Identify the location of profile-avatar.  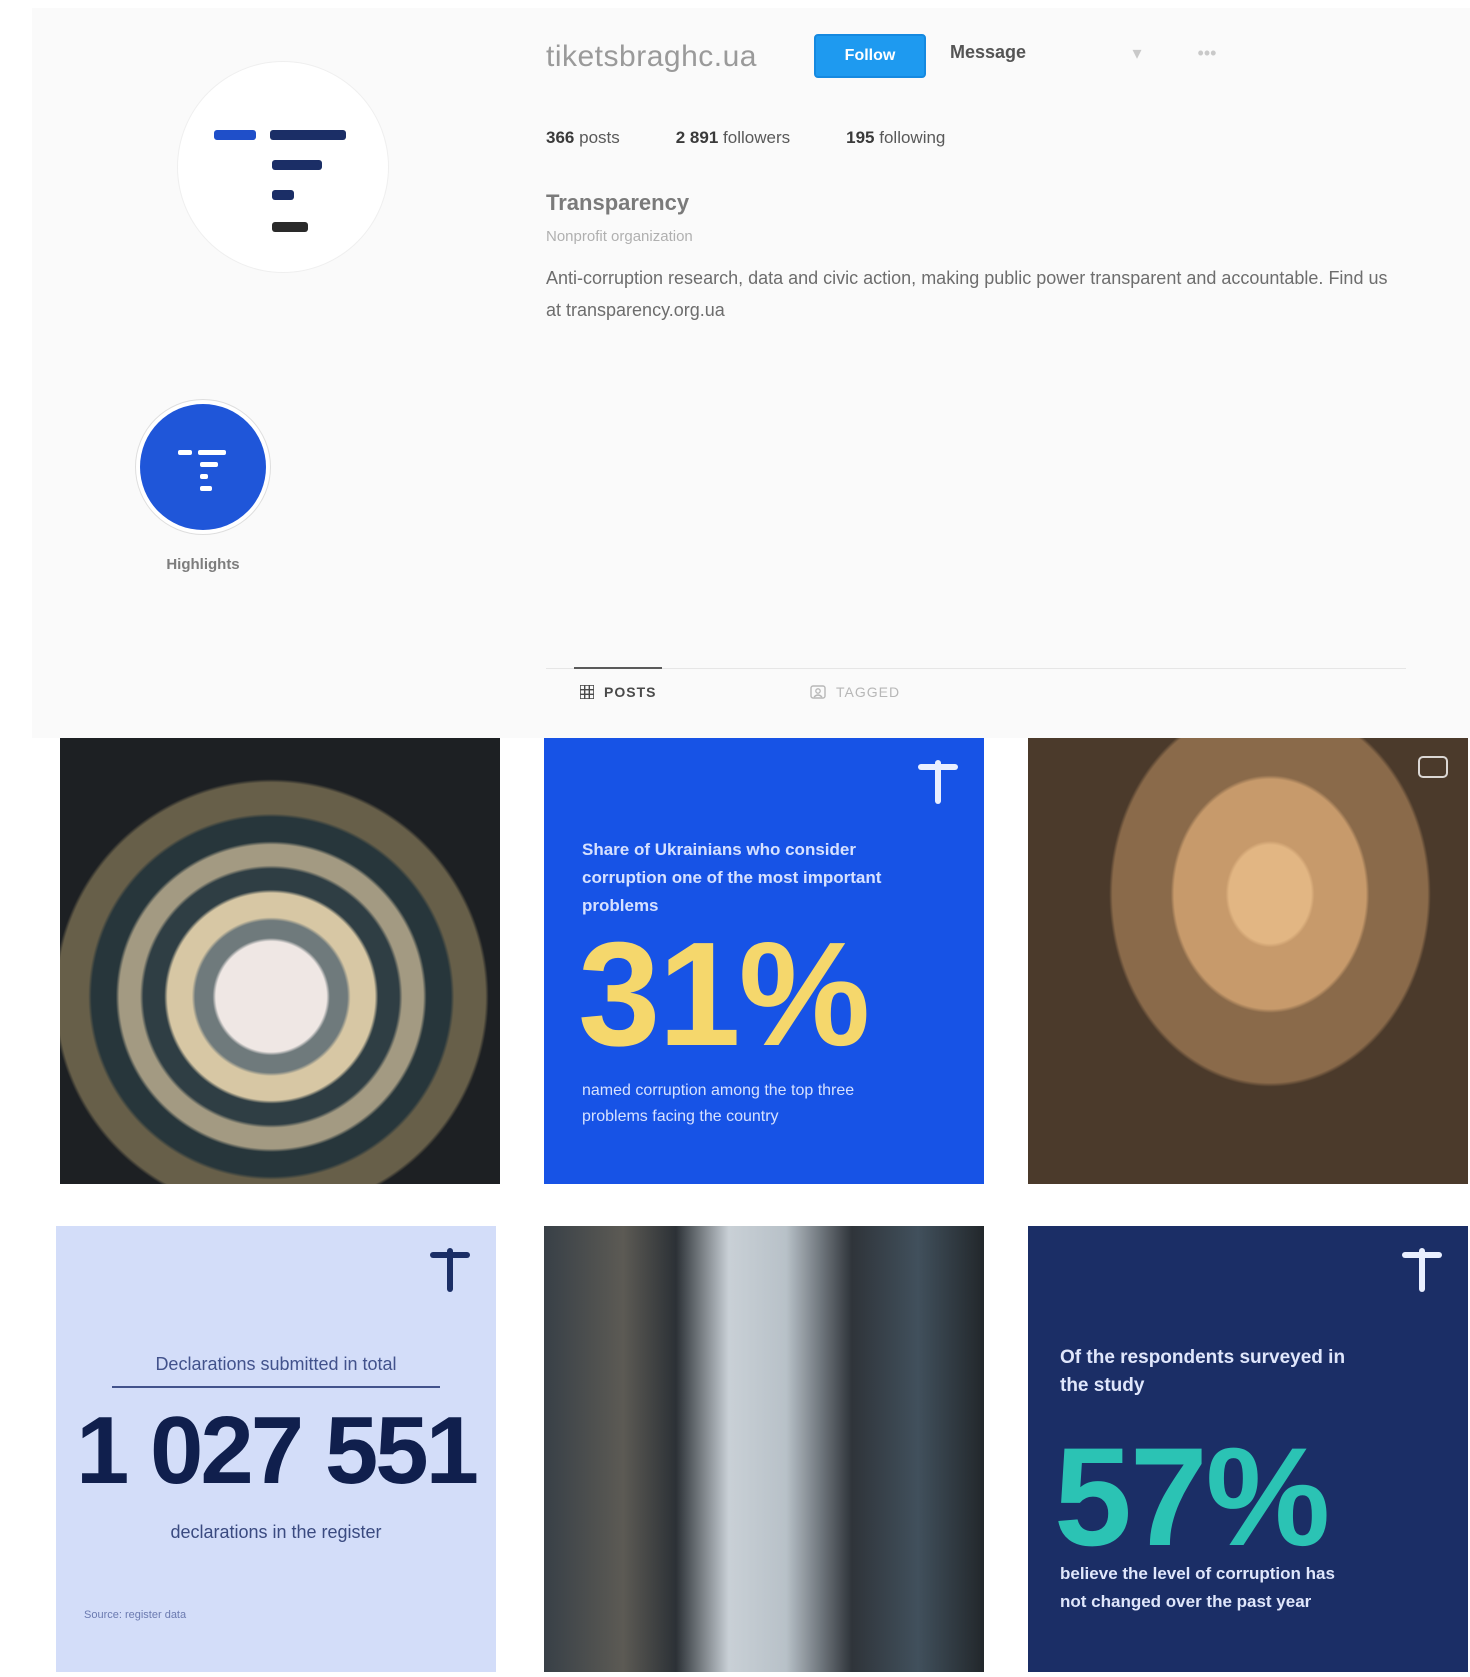
(283, 167).